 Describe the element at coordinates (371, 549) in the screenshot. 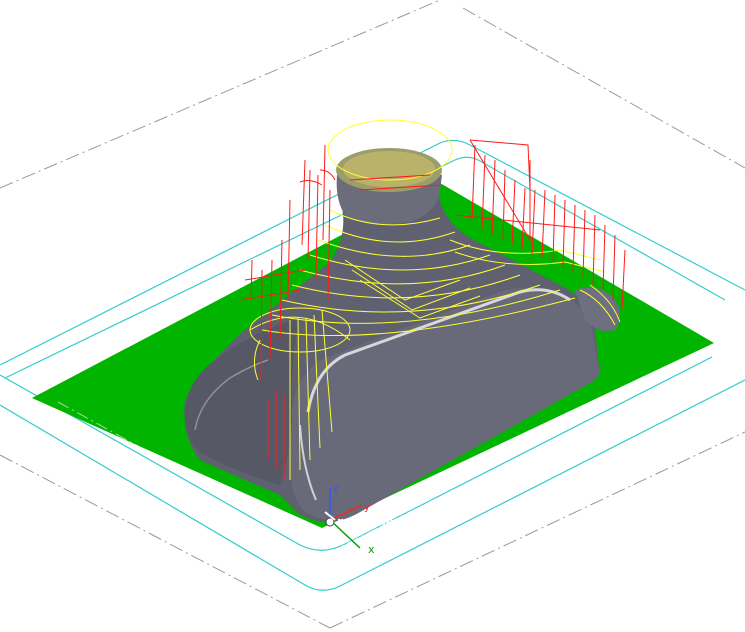

I see `axis-x-label: x` at that location.